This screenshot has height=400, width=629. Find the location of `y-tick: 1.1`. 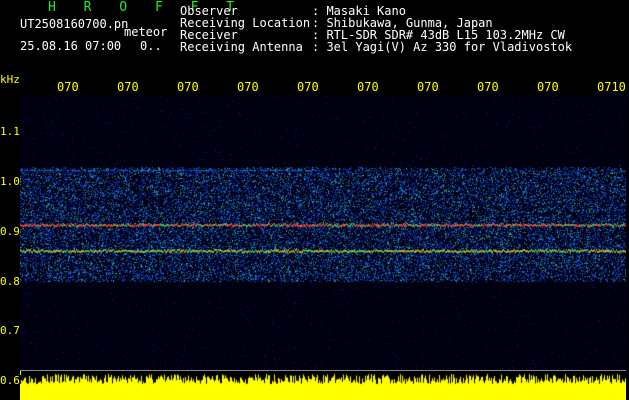

y-tick: 1.1 is located at coordinates (10, 131).